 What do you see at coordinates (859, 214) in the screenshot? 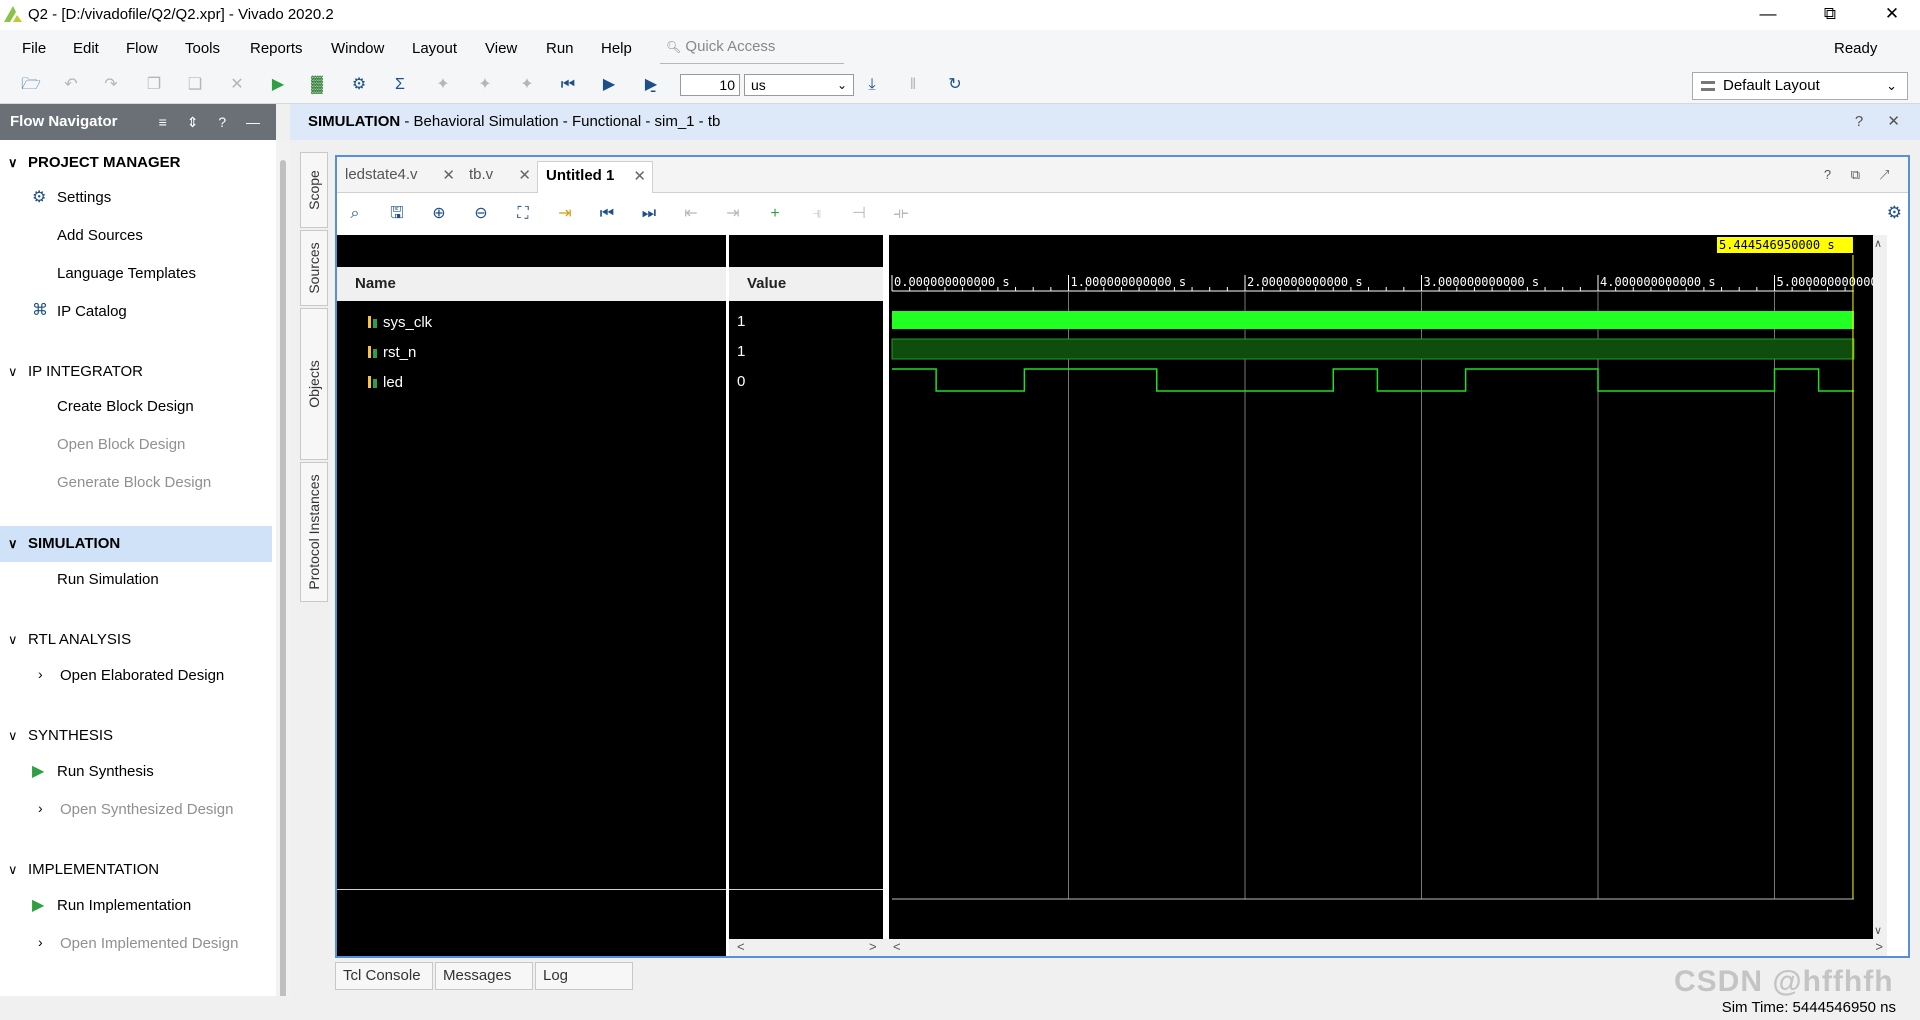
I see `next-marker-icon: ⊣` at bounding box center [859, 214].